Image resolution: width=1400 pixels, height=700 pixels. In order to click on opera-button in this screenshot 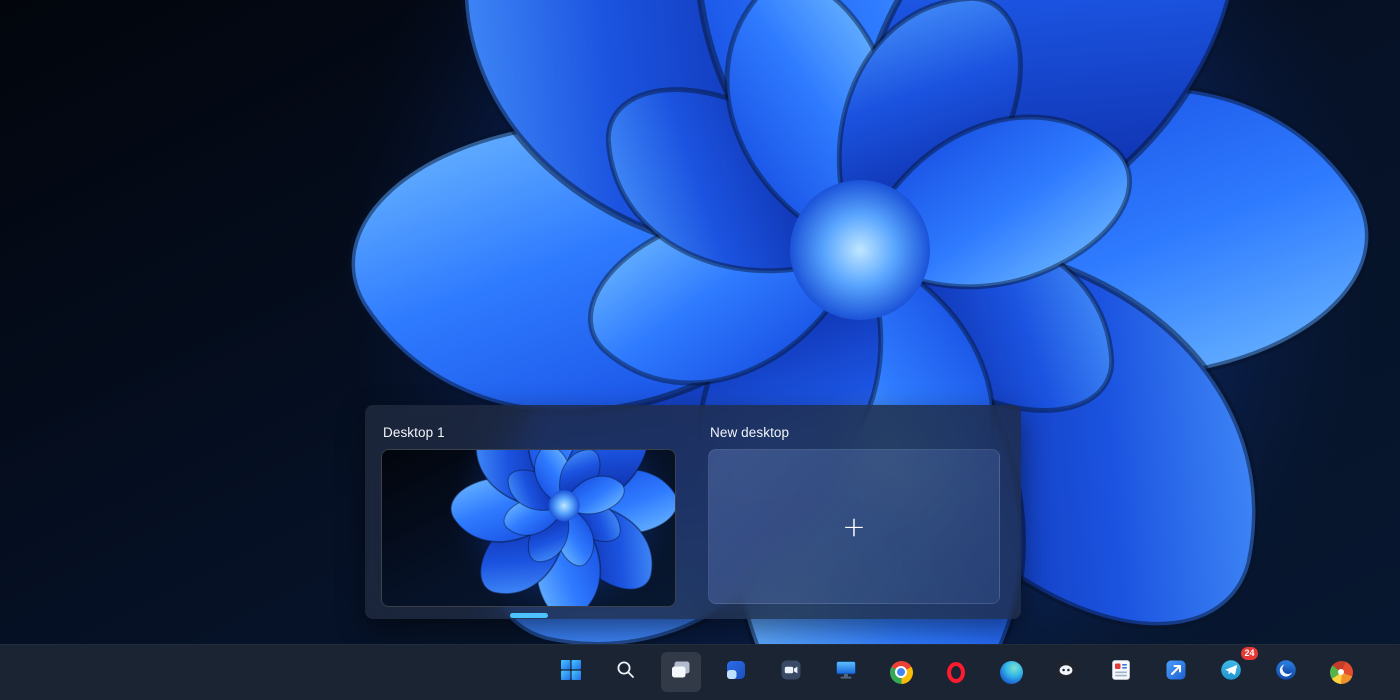, I will do `click(956, 672)`.